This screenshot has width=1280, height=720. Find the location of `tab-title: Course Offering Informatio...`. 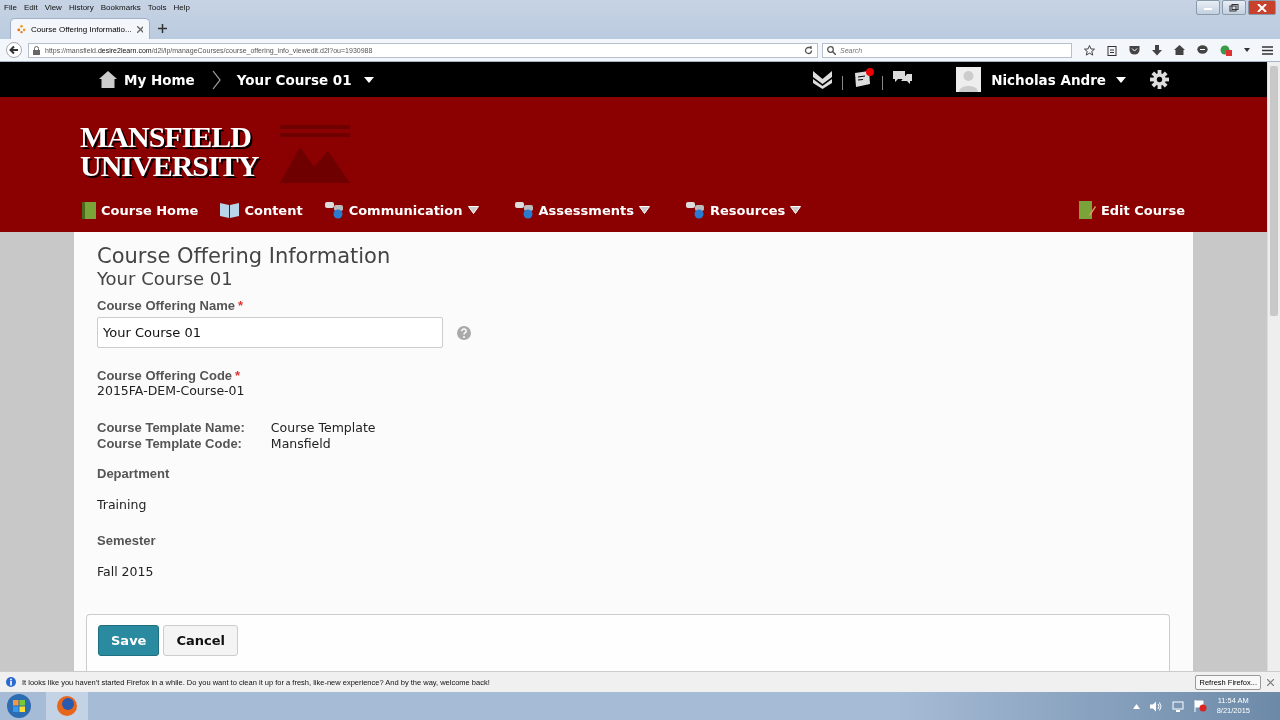

tab-title: Course Offering Informatio... is located at coordinates (81, 29).